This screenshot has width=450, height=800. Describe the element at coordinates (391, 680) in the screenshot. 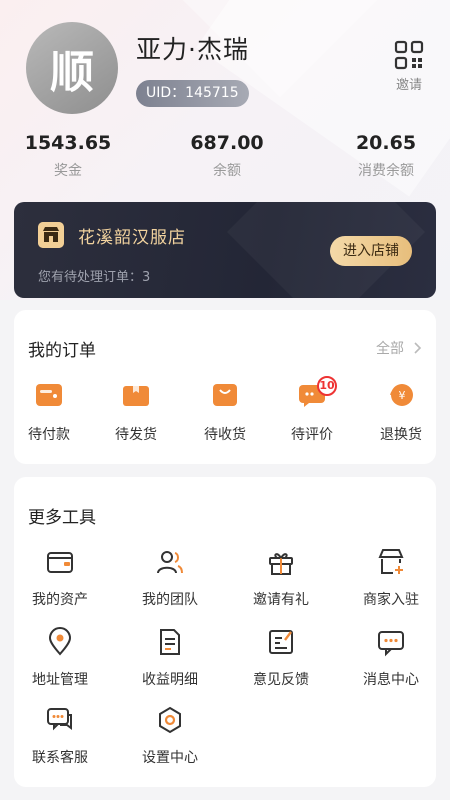

I see `tool-label: 消息中心` at that location.